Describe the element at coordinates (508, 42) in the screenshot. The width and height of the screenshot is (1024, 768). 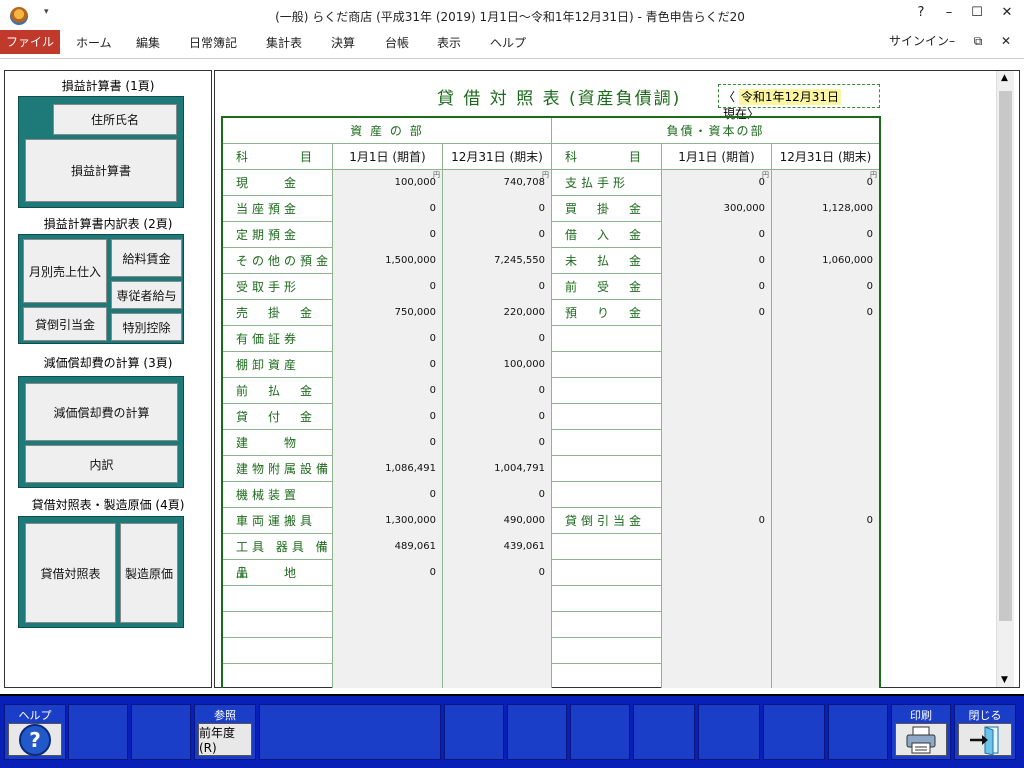
I see `menu-help: ヘルプ` at that location.